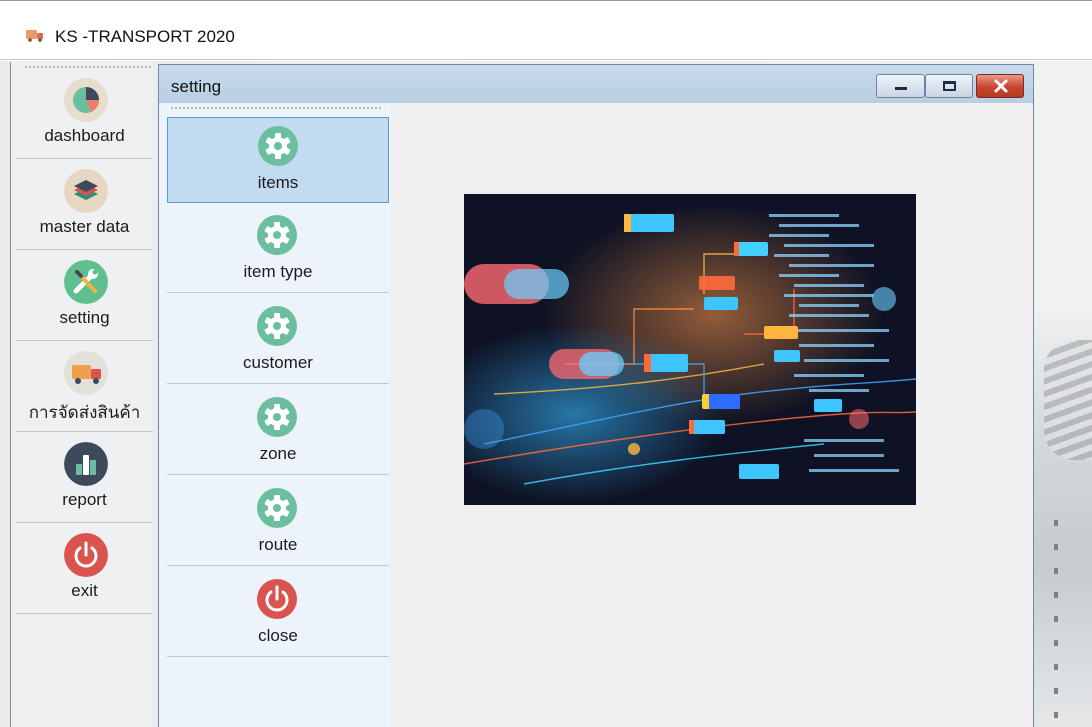  What do you see at coordinates (278, 635) in the screenshot?
I see `setting-item-label: close` at bounding box center [278, 635].